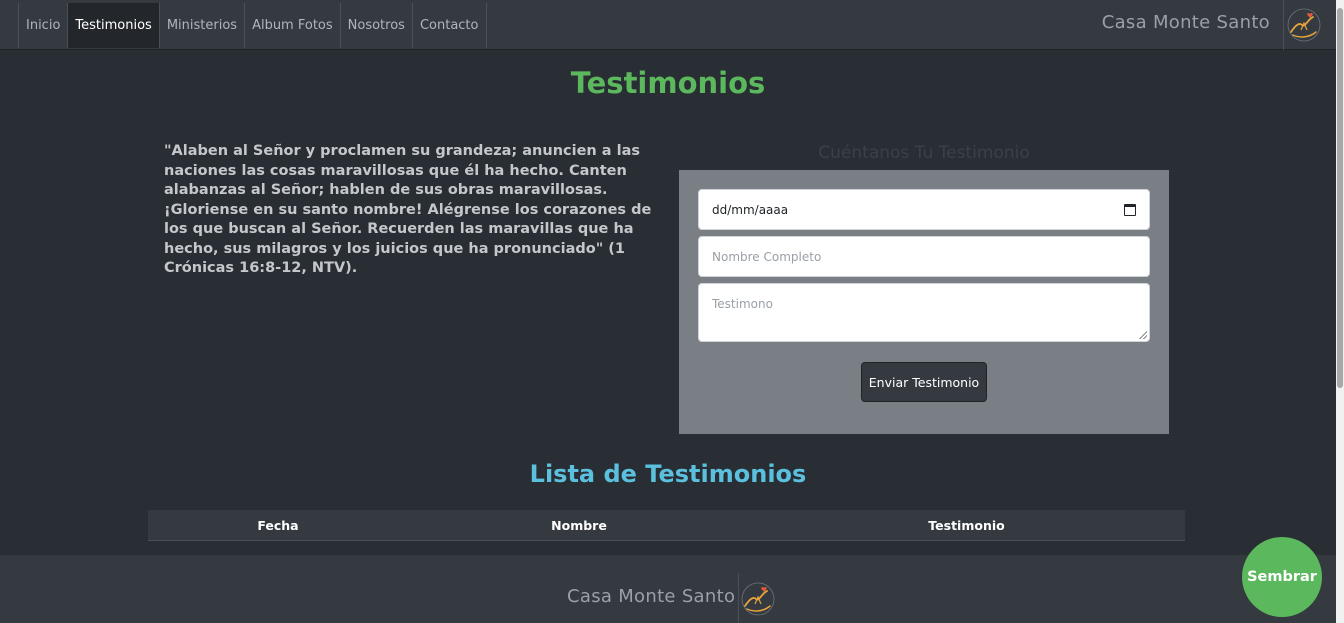  I want to click on column-header-fecha: Fecha, so click(278, 525).